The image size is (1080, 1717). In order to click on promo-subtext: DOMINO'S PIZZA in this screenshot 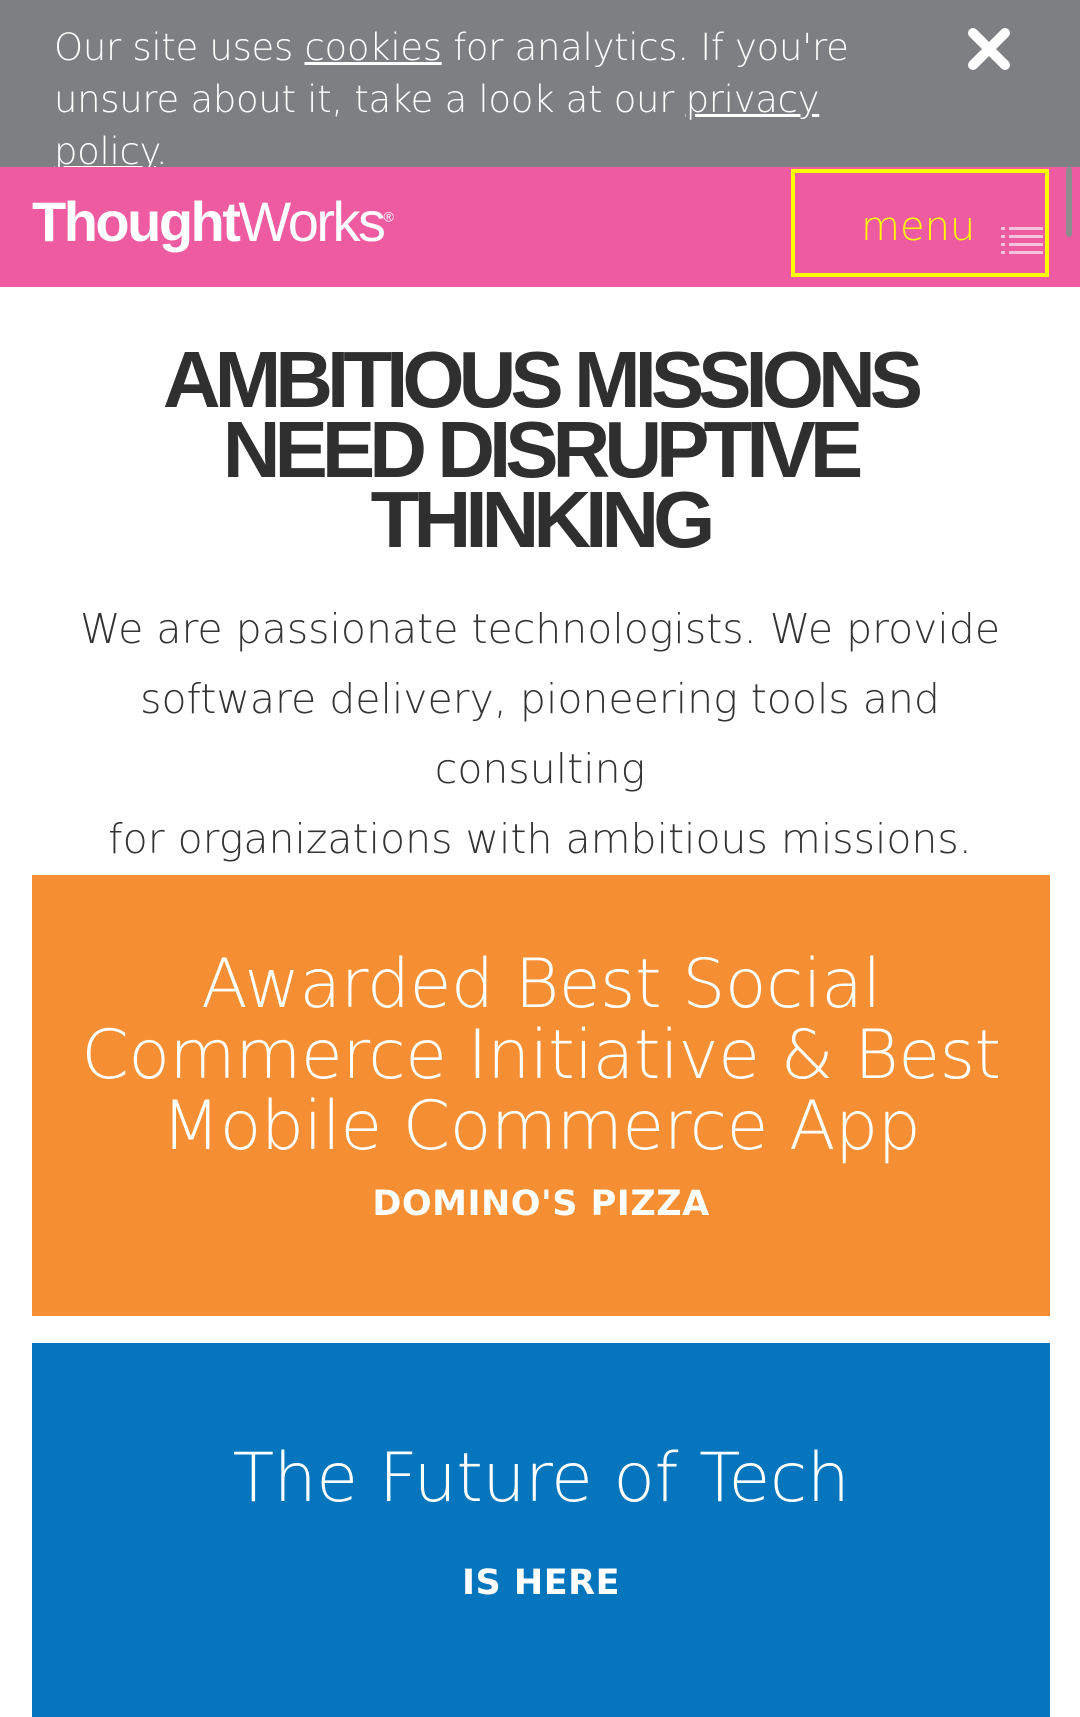, I will do `click(541, 1204)`.